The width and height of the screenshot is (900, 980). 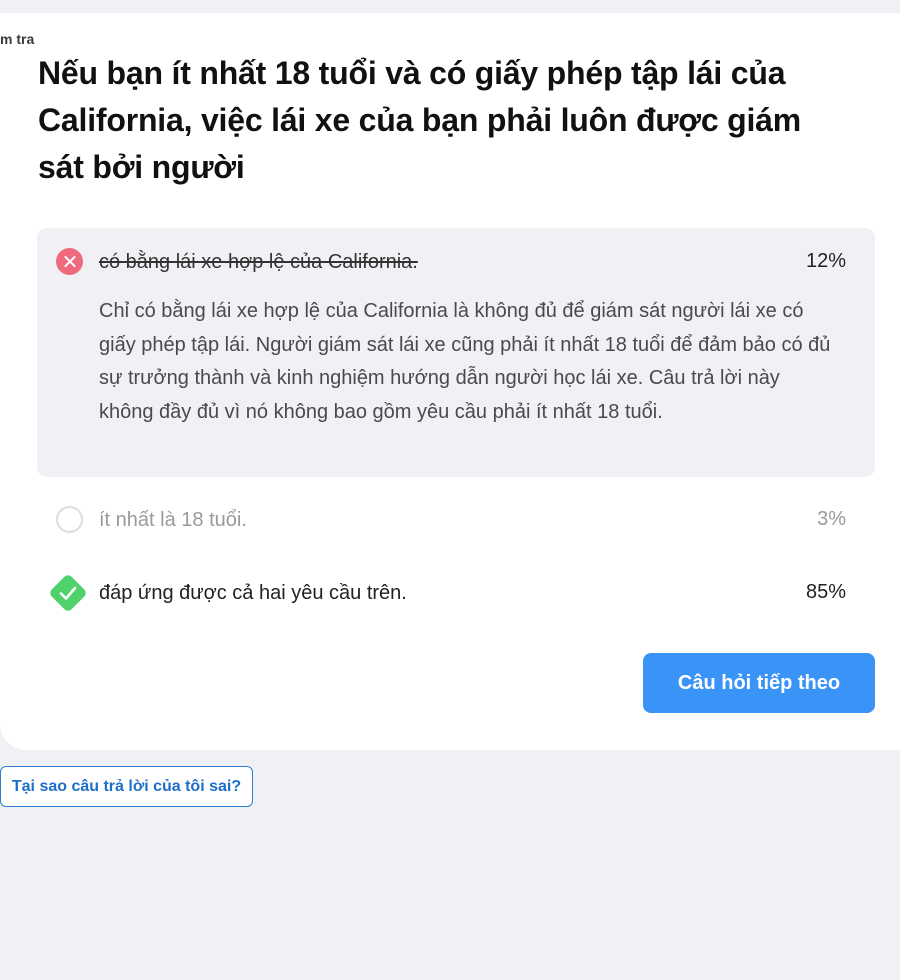 What do you see at coordinates (759, 683) in the screenshot?
I see `next-question-button: Câu hỏi tiếp theo` at bounding box center [759, 683].